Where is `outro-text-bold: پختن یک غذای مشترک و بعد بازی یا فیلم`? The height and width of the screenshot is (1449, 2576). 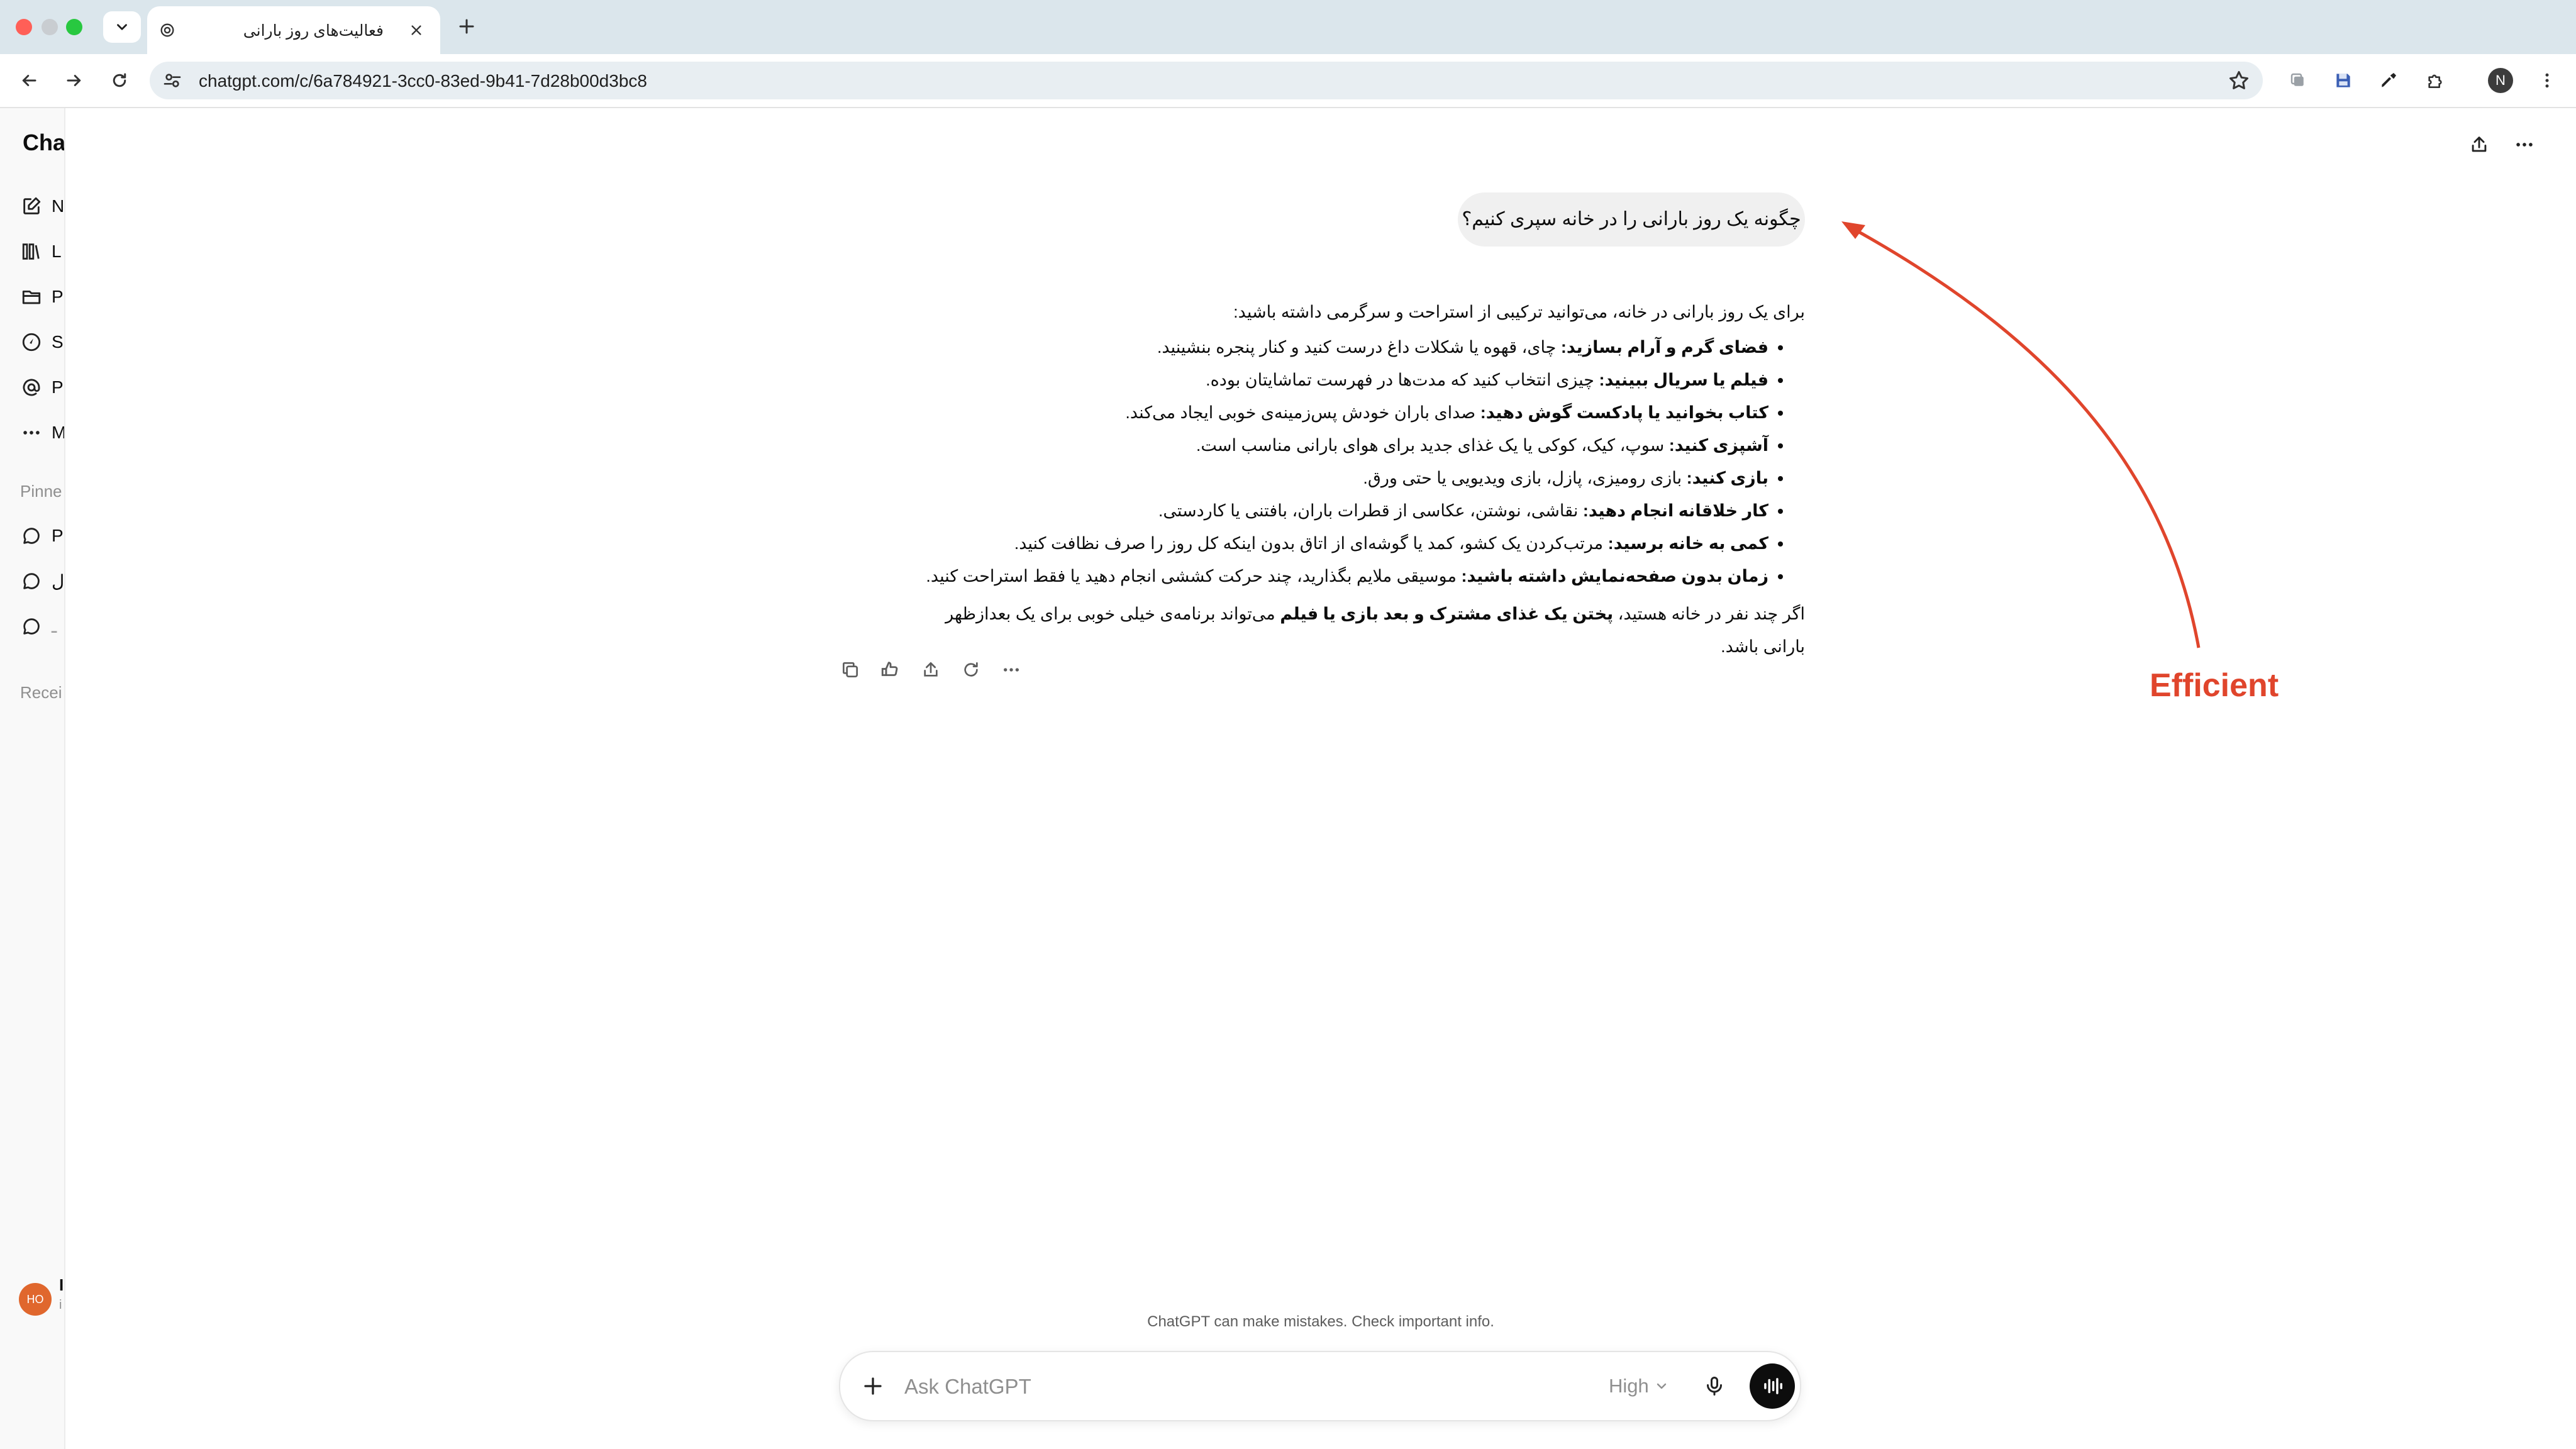 outro-text-bold: پختن یک غذای مشترک و بعد بازی یا فیلم is located at coordinates (1447, 613).